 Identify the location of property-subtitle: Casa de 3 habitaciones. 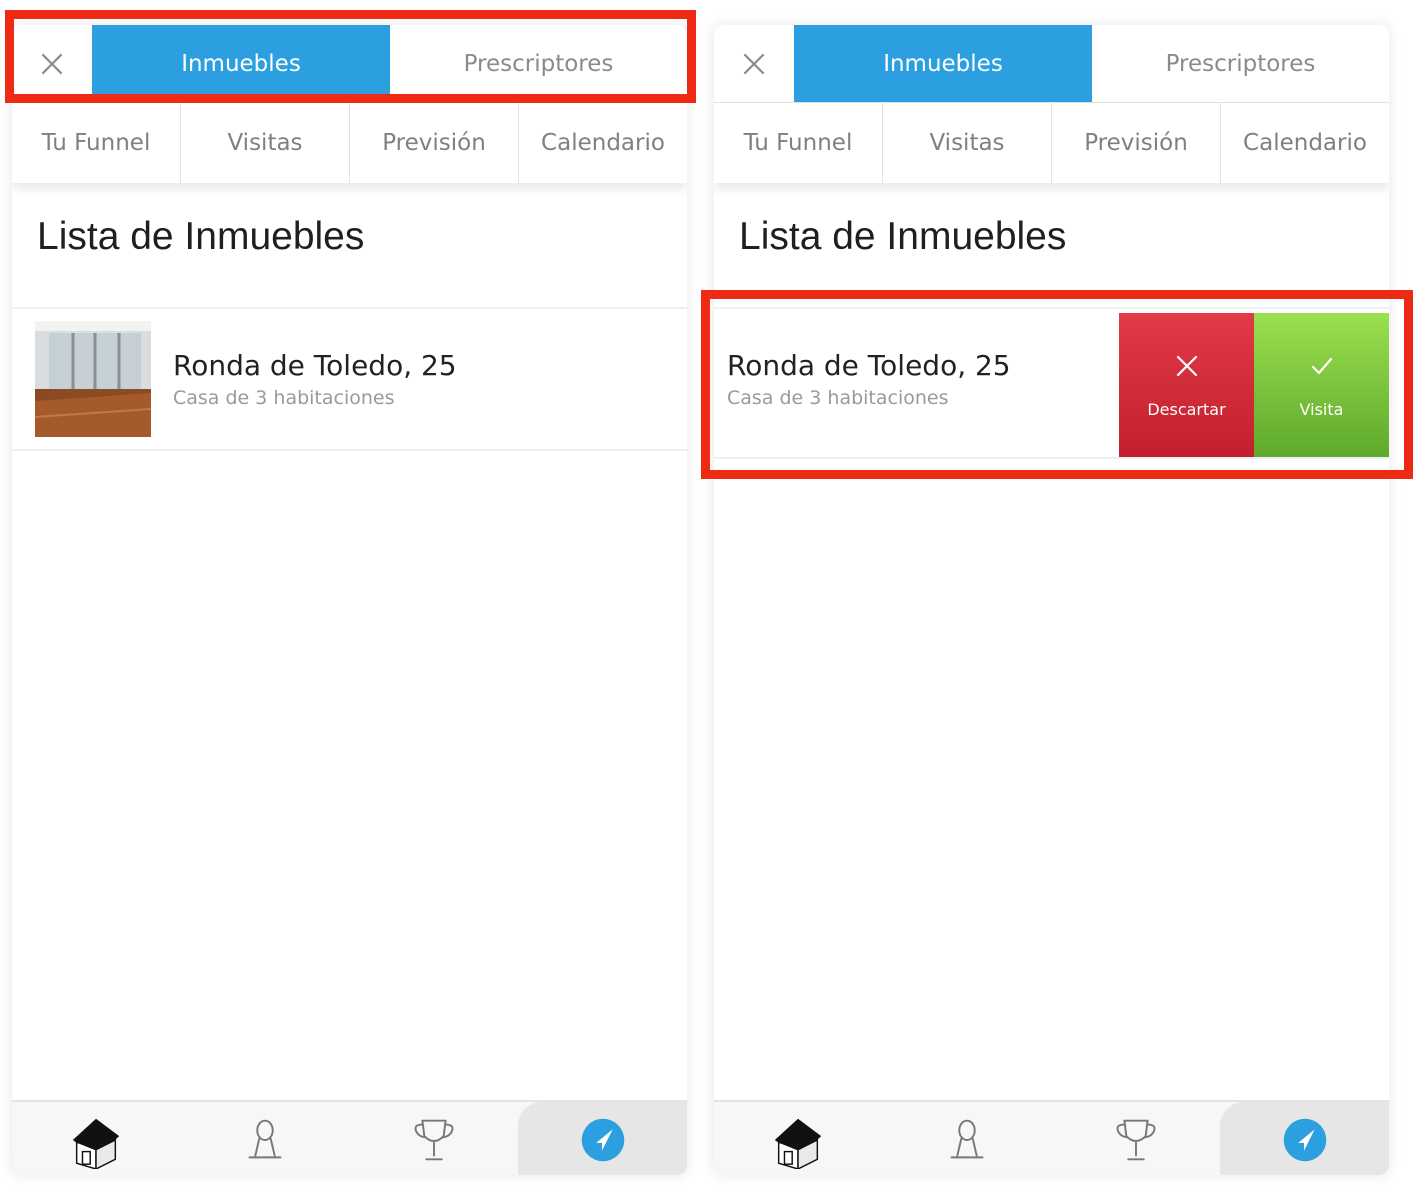
(284, 398).